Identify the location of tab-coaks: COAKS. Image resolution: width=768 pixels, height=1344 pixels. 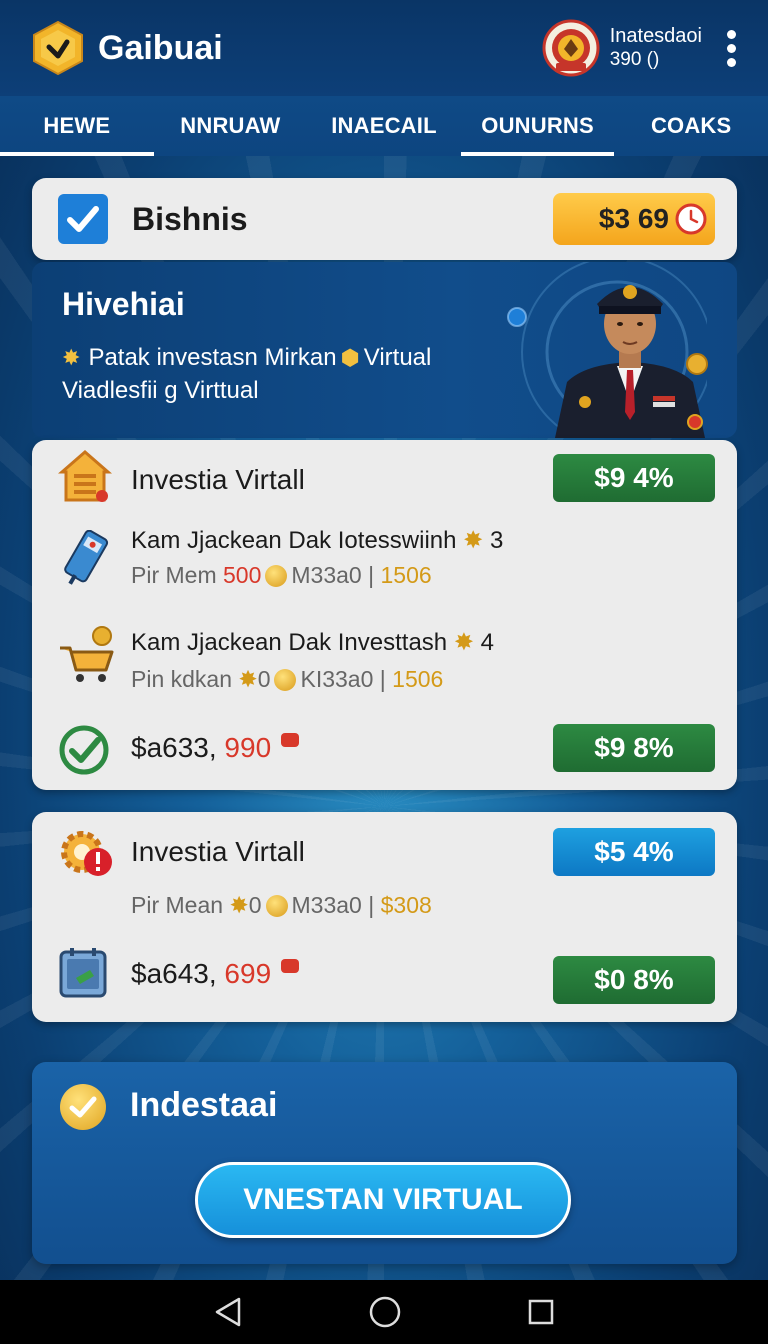
(691, 126).